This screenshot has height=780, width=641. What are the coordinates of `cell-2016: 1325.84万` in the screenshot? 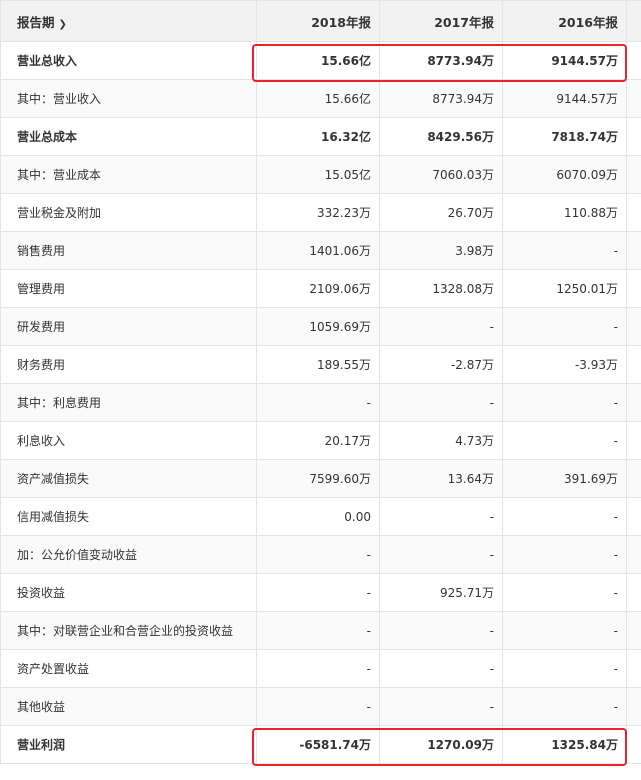 It's located at (564, 744).